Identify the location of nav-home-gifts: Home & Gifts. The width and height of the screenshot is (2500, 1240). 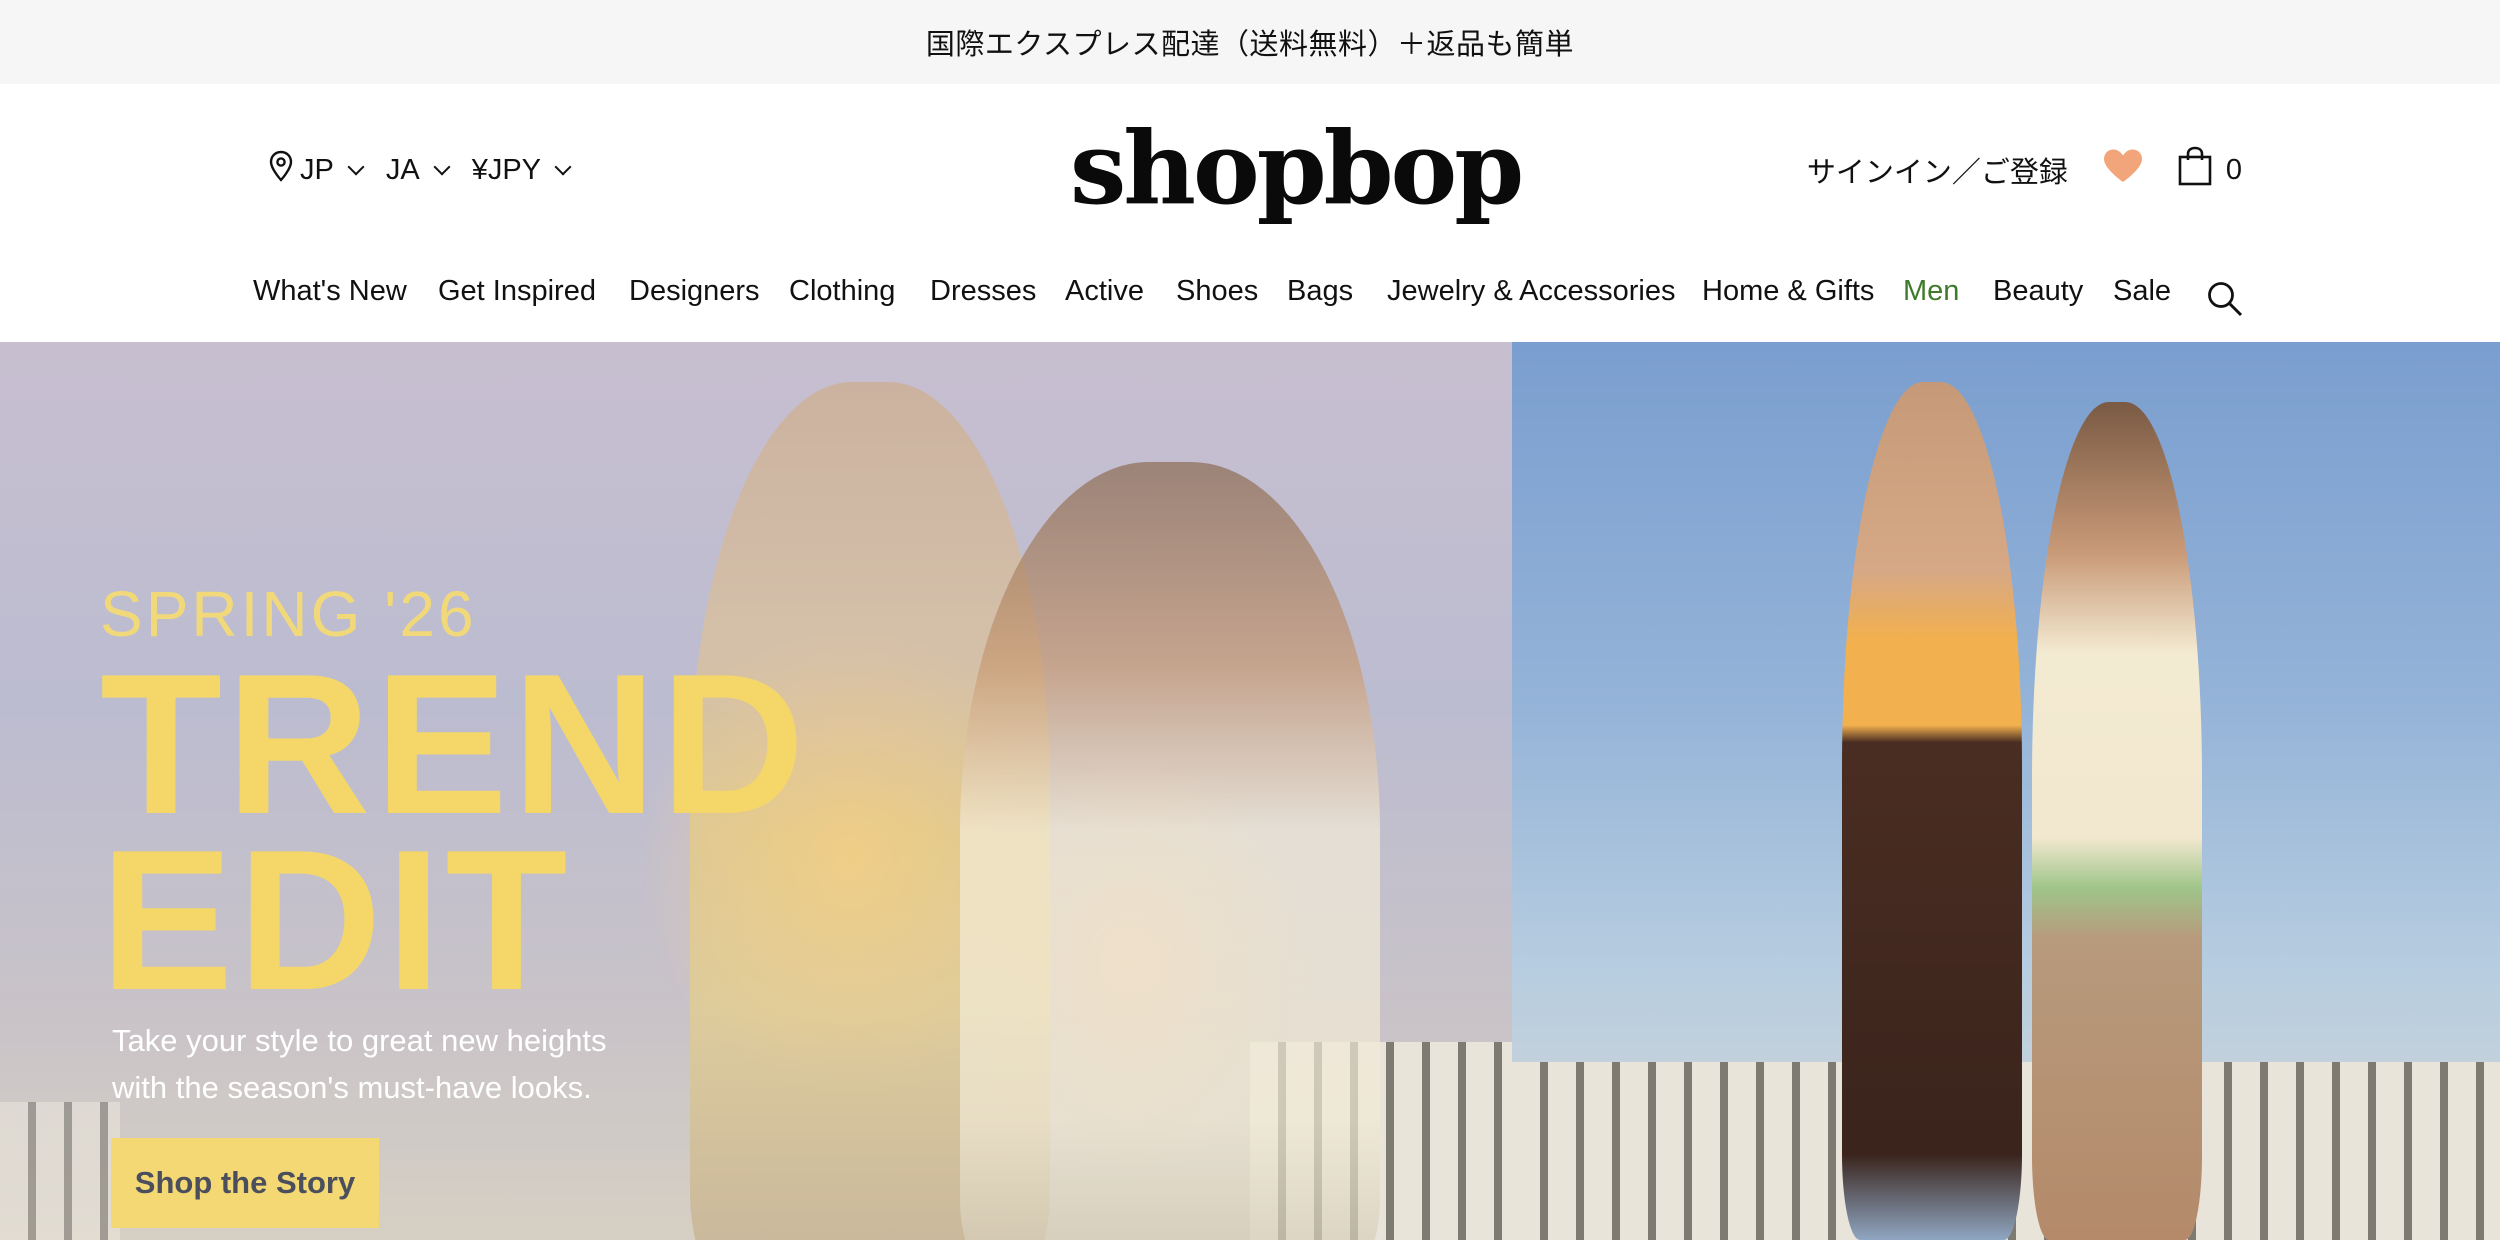
(1788, 291).